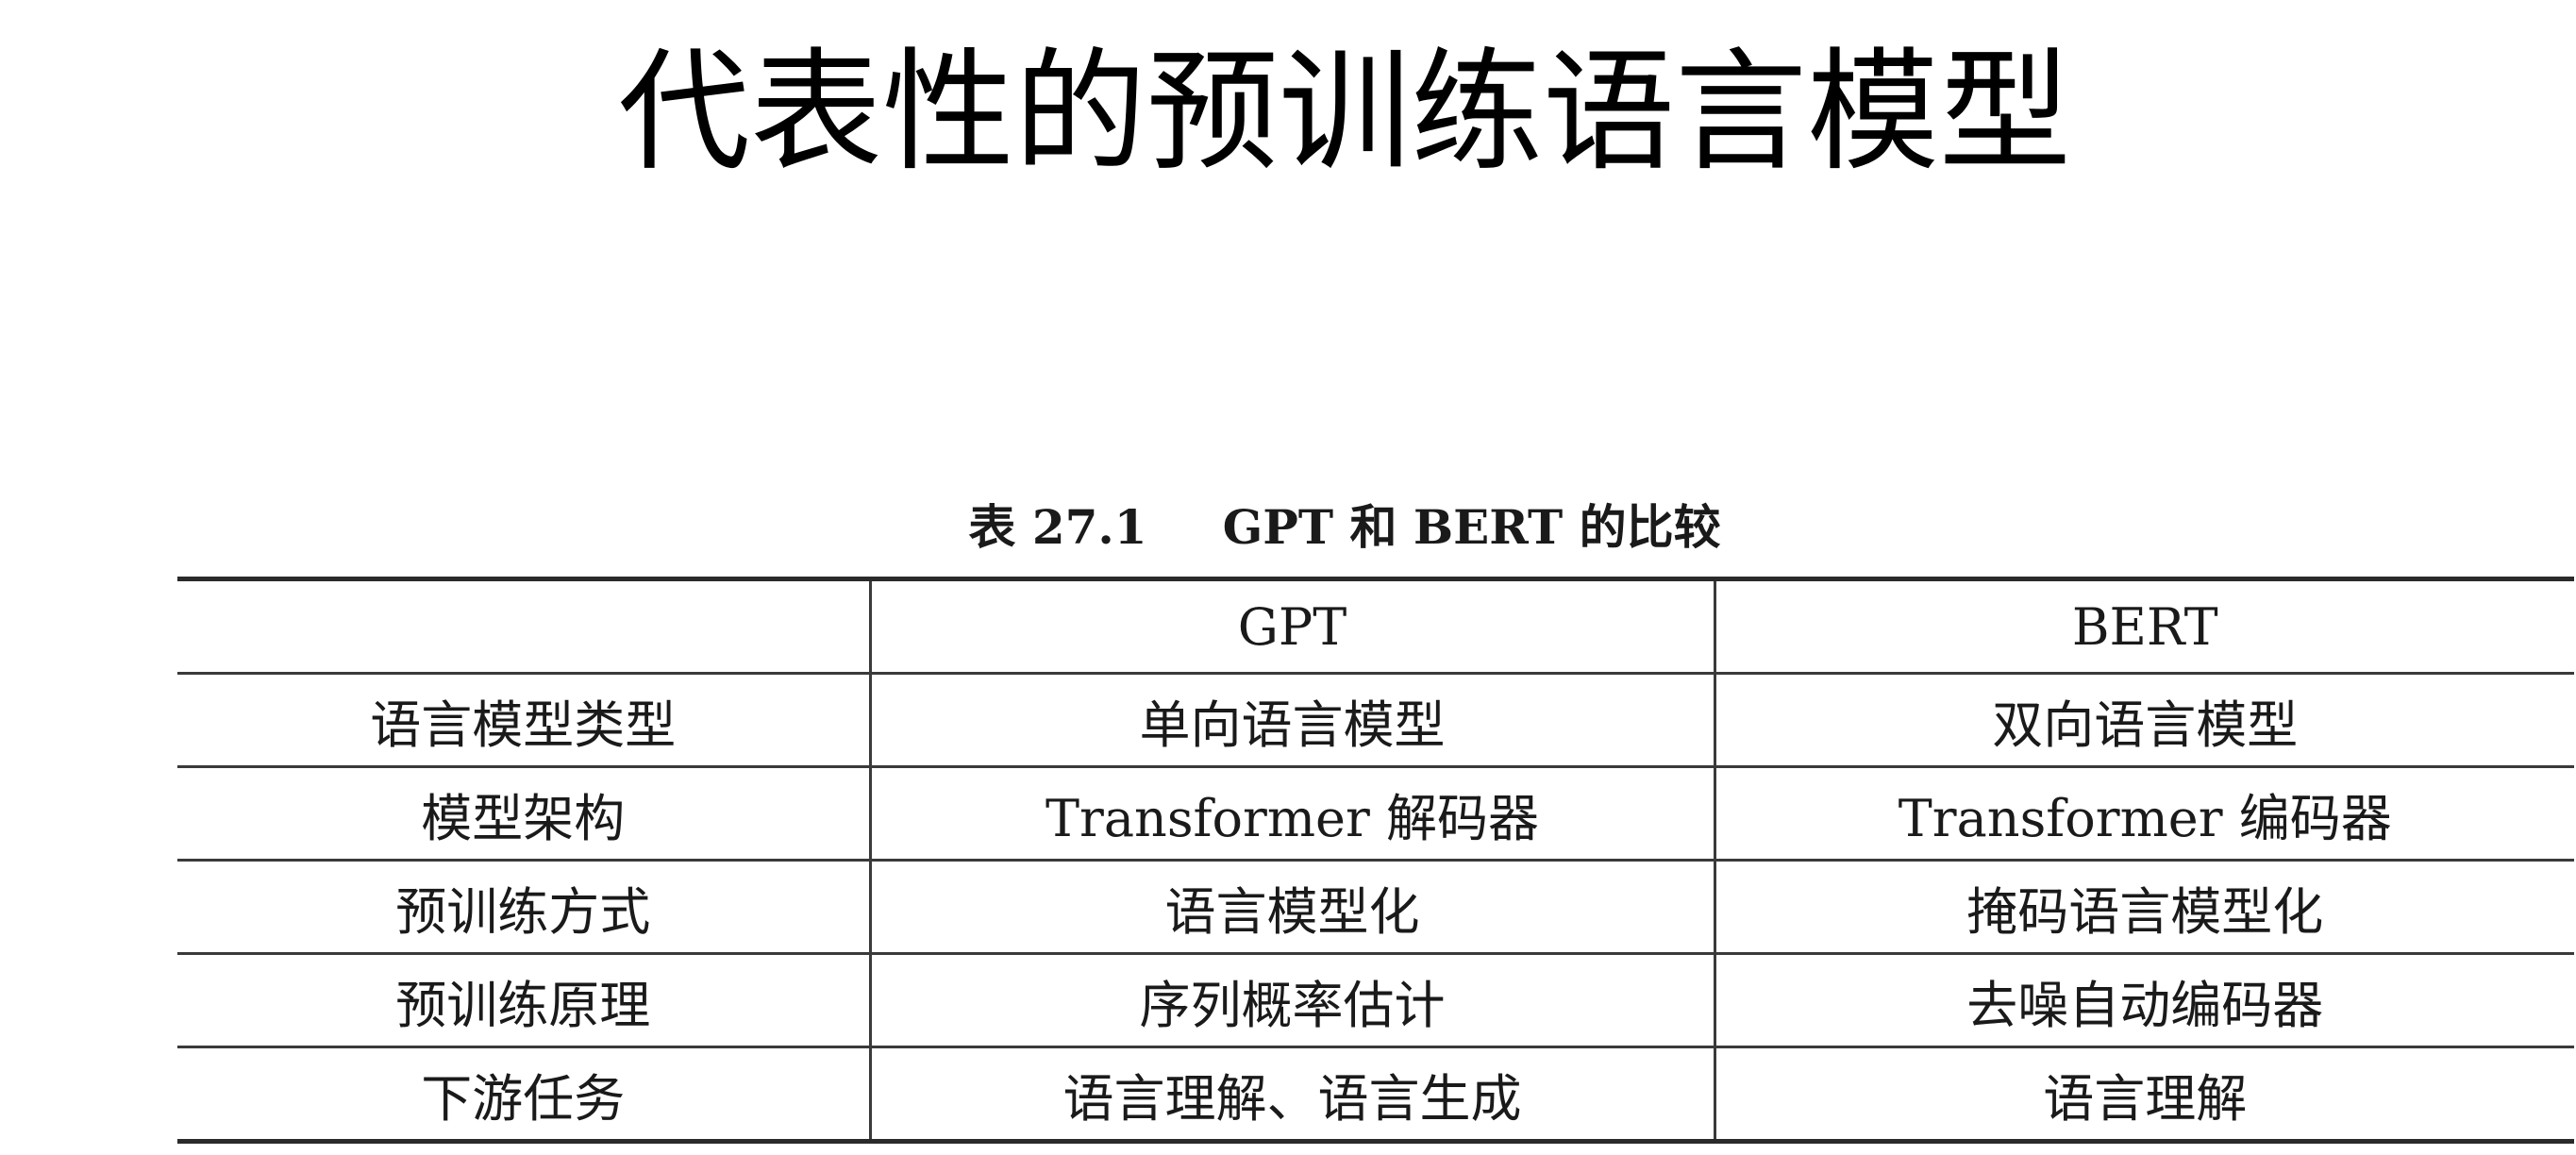 The height and width of the screenshot is (1155, 2576). I want to click on bert-cell: Transformer 编码器, so click(2143, 814).